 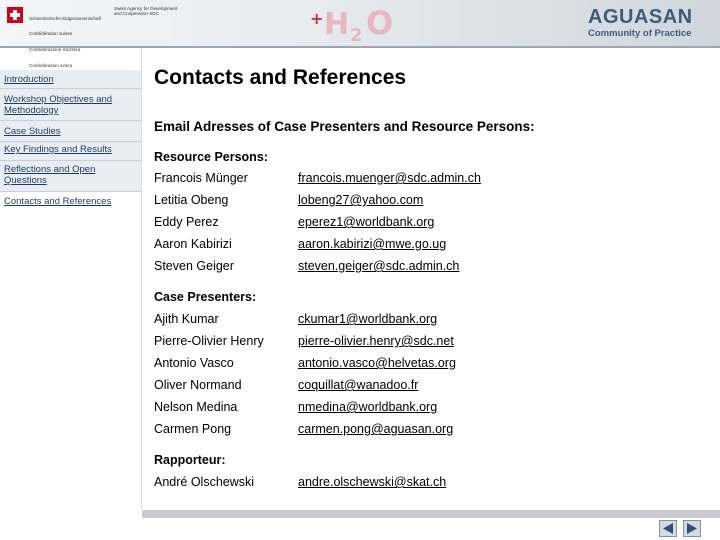 What do you see at coordinates (70, 131) in the screenshot?
I see `sidebar-item-case-studies: Case Studies` at bounding box center [70, 131].